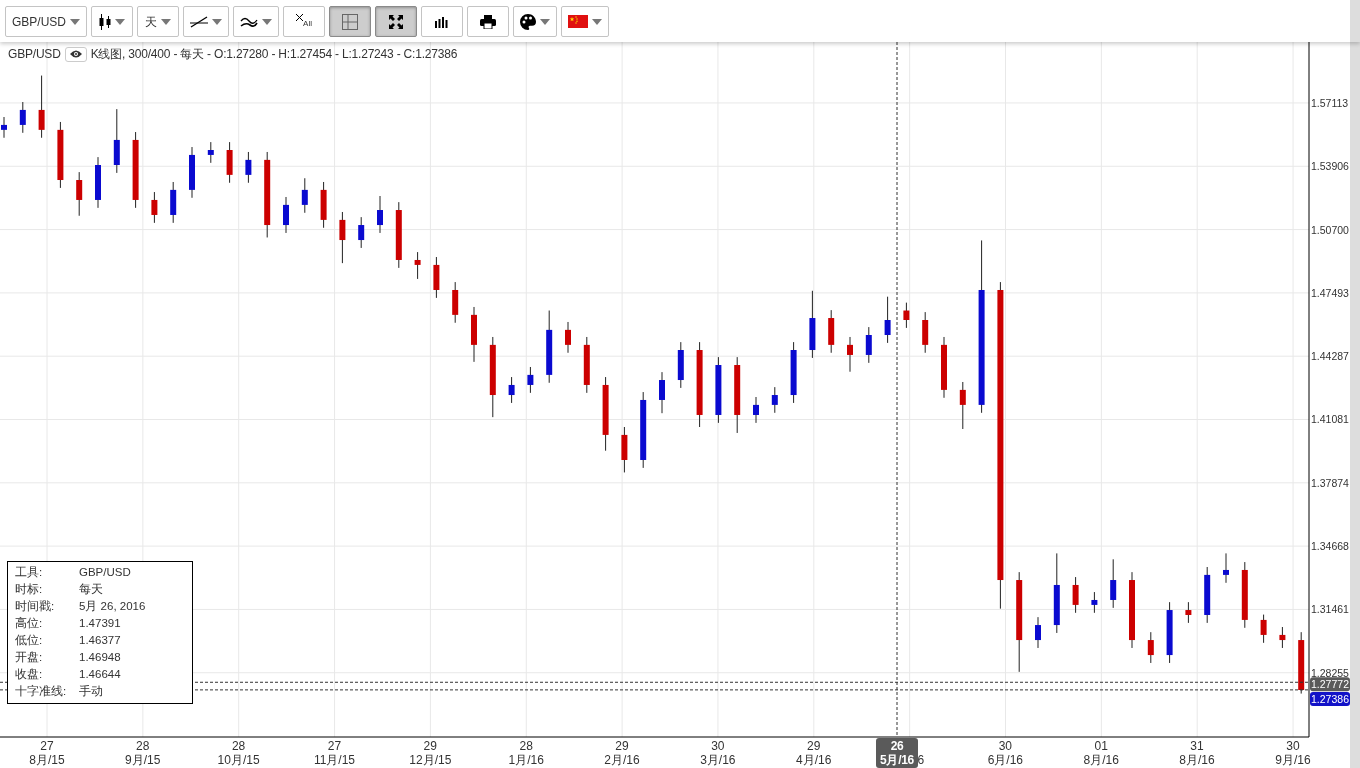 This screenshot has width=1360, height=768. Describe the element at coordinates (921, 760) in the screenshot. I see `axis-label: 6` at that location.